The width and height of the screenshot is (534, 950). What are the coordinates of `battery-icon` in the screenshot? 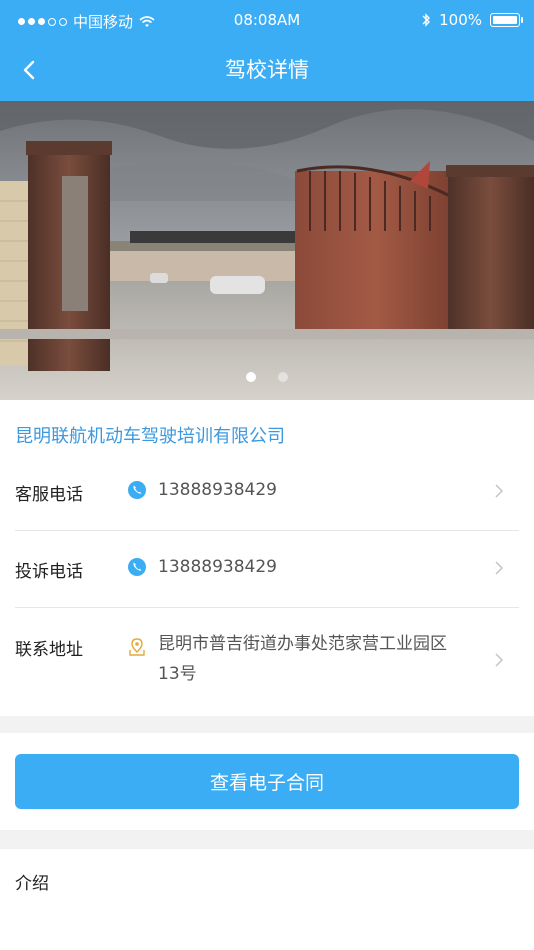 It's located at (506, 20).